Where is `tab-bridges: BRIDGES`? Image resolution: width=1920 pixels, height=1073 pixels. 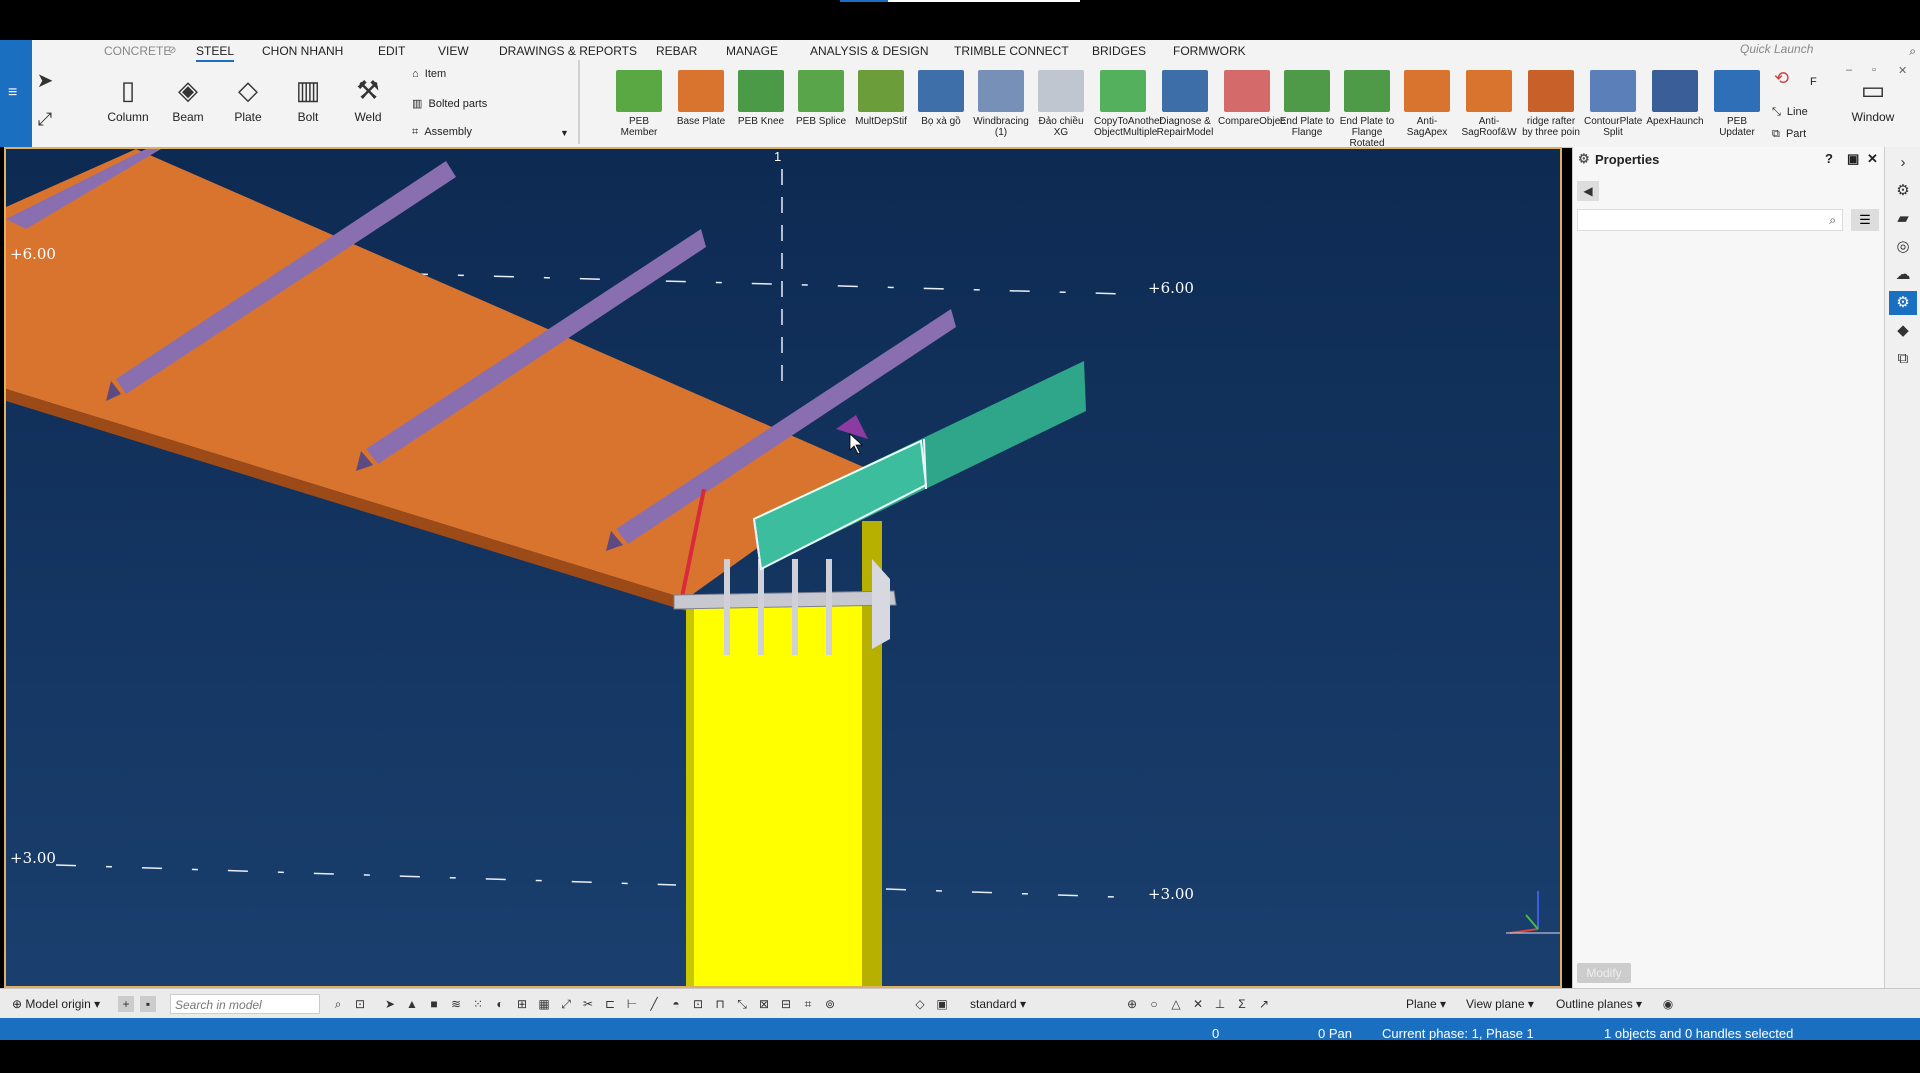 tab-bridges: BRIDGES is located at coordinates (1119, 51).